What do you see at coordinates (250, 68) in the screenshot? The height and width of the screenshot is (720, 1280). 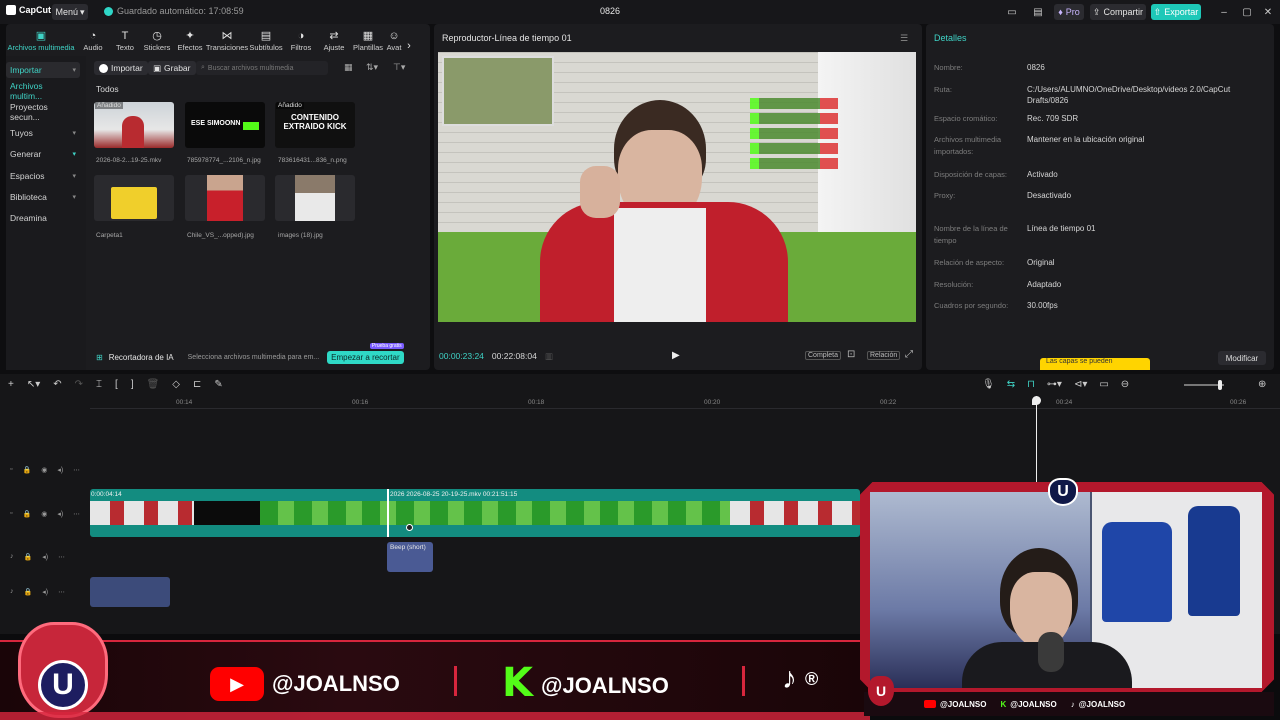 I see `search-placeholder: Buscar archivos multimedia` at bounding box center [250, 68].